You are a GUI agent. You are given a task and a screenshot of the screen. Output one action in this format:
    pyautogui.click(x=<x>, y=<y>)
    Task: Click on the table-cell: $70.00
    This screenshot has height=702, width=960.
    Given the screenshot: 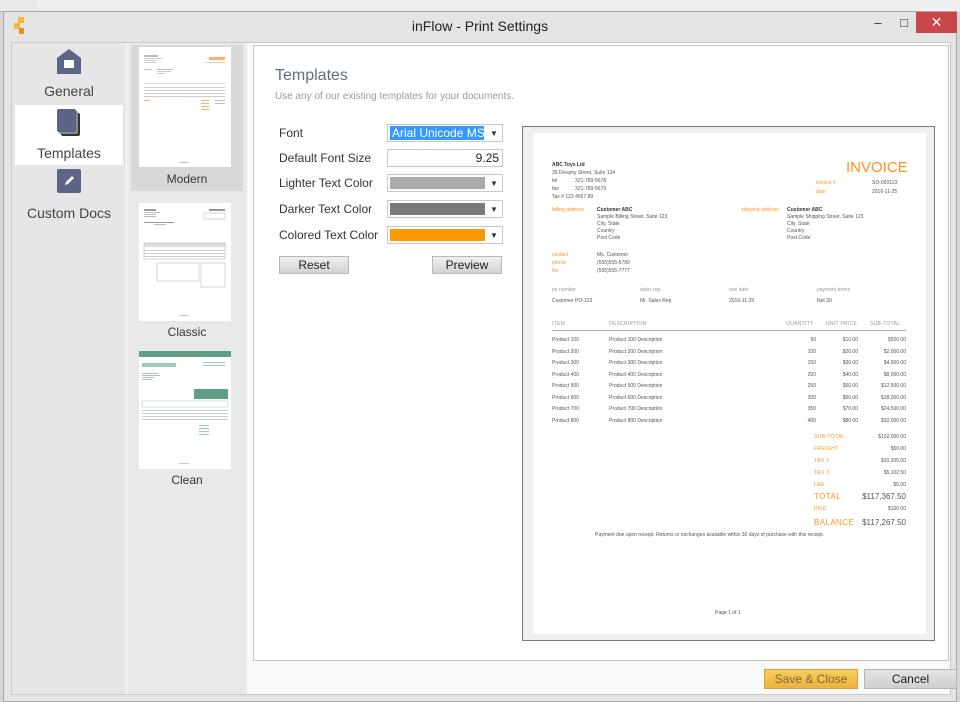 What is the action you would take?
    pyautogui.click(x=850, y=409)
    